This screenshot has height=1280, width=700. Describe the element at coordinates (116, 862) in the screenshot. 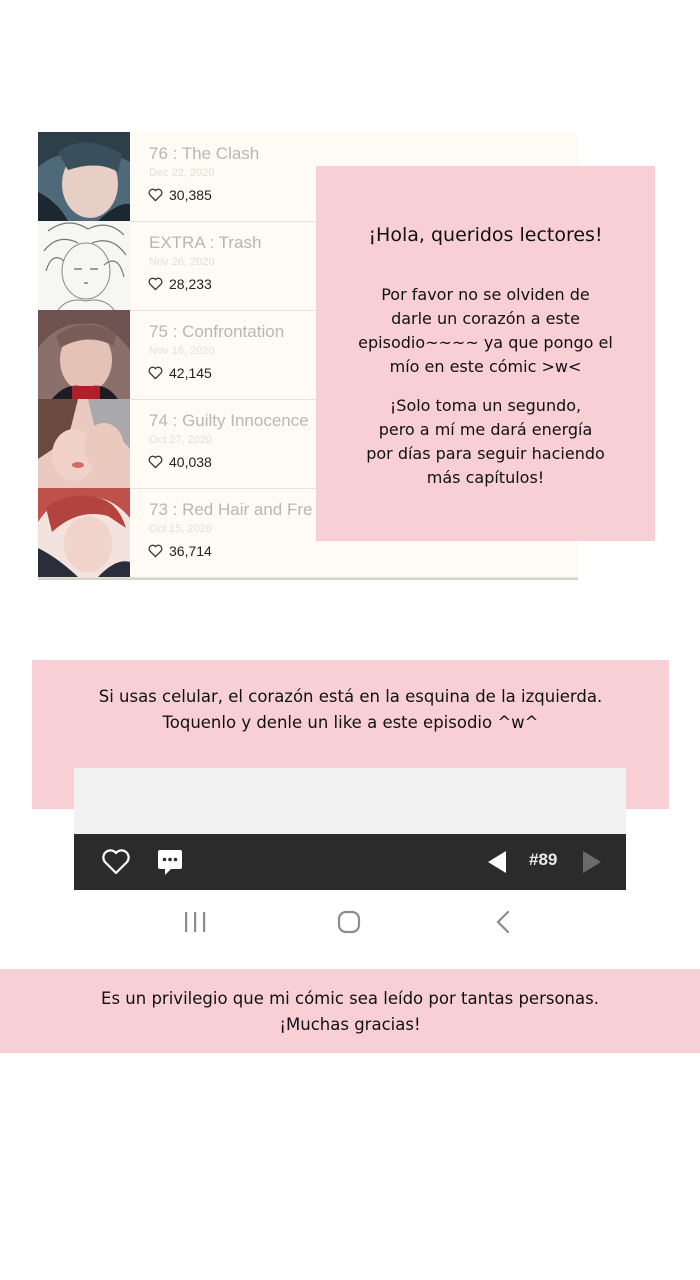

I see `heart-icon` at that location.